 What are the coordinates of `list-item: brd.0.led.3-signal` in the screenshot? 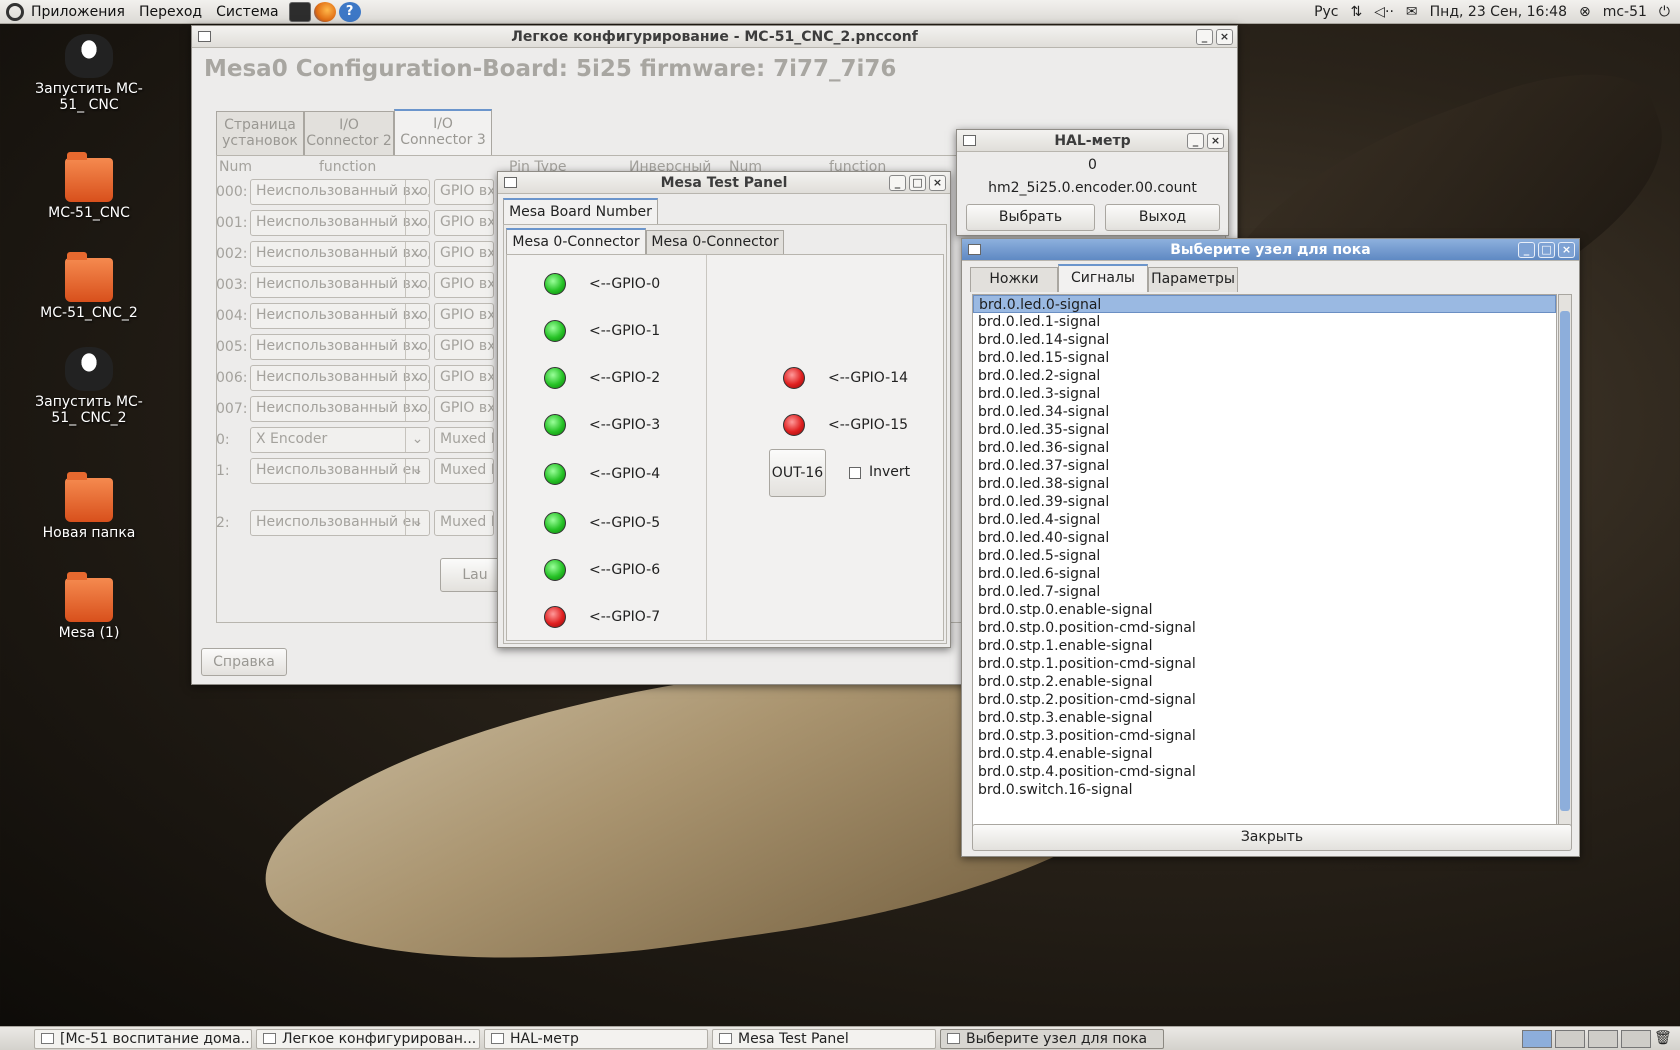 It's located at (1264, 394).